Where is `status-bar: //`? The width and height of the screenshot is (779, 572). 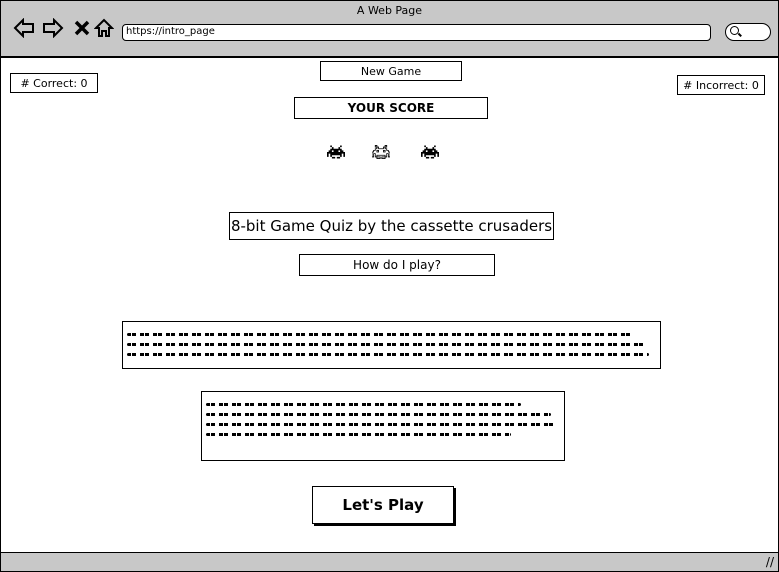
status-bar: // is located at coordinates (389, 561).